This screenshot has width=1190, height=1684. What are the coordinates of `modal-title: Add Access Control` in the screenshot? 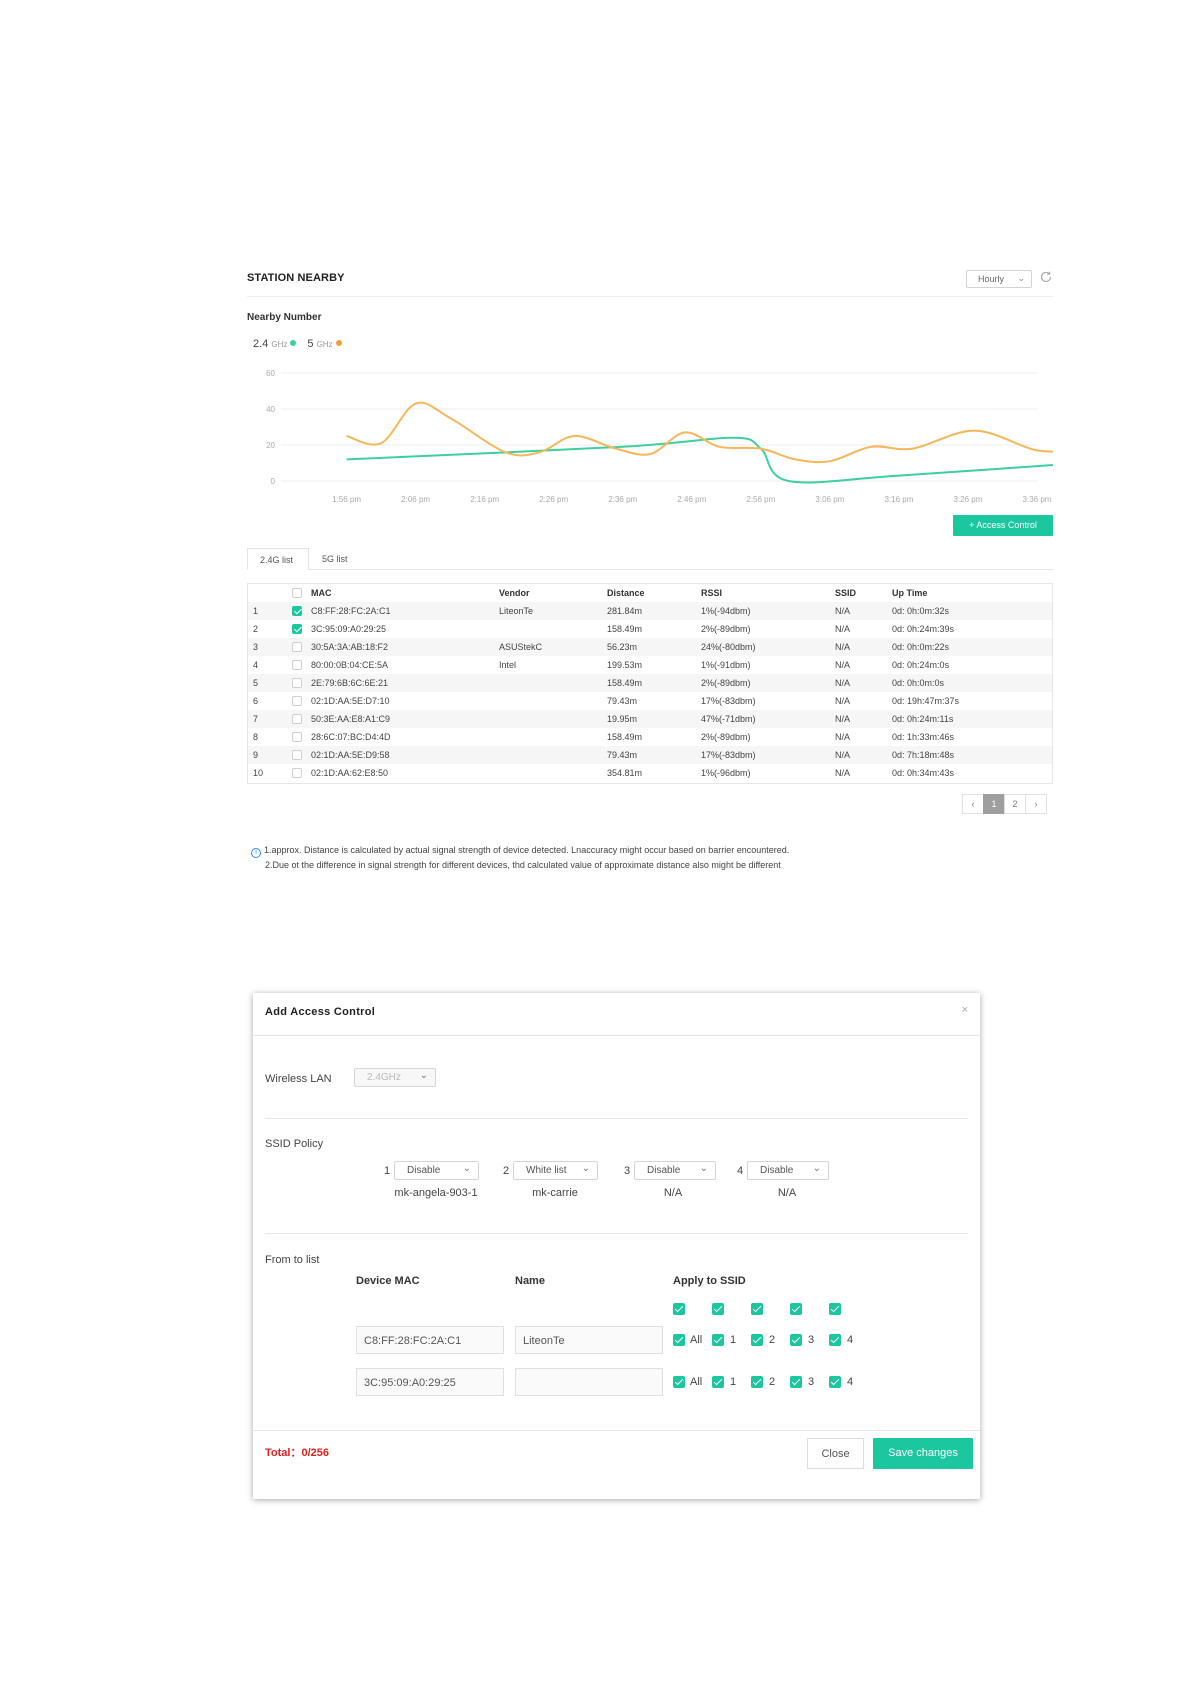 It's located at (320, 1012).